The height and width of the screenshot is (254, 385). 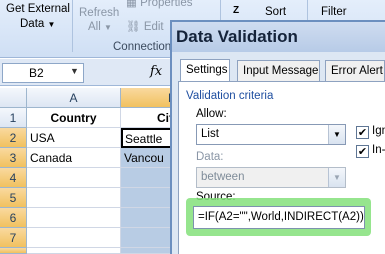 What do you see at coordinates (74, 118) in the screenshot?
I see `cell-a1: Country` at bounding box center [74, 118].